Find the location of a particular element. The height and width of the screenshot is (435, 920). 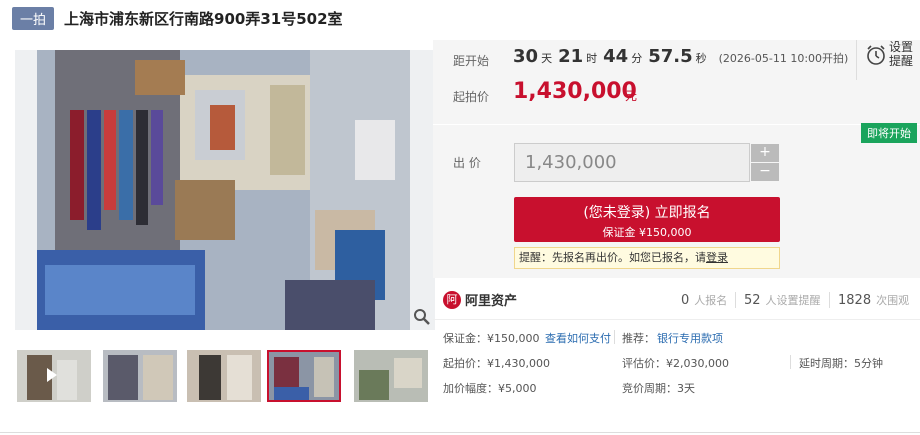

decrease-bid-button: − is located at coordinates (765, 172).